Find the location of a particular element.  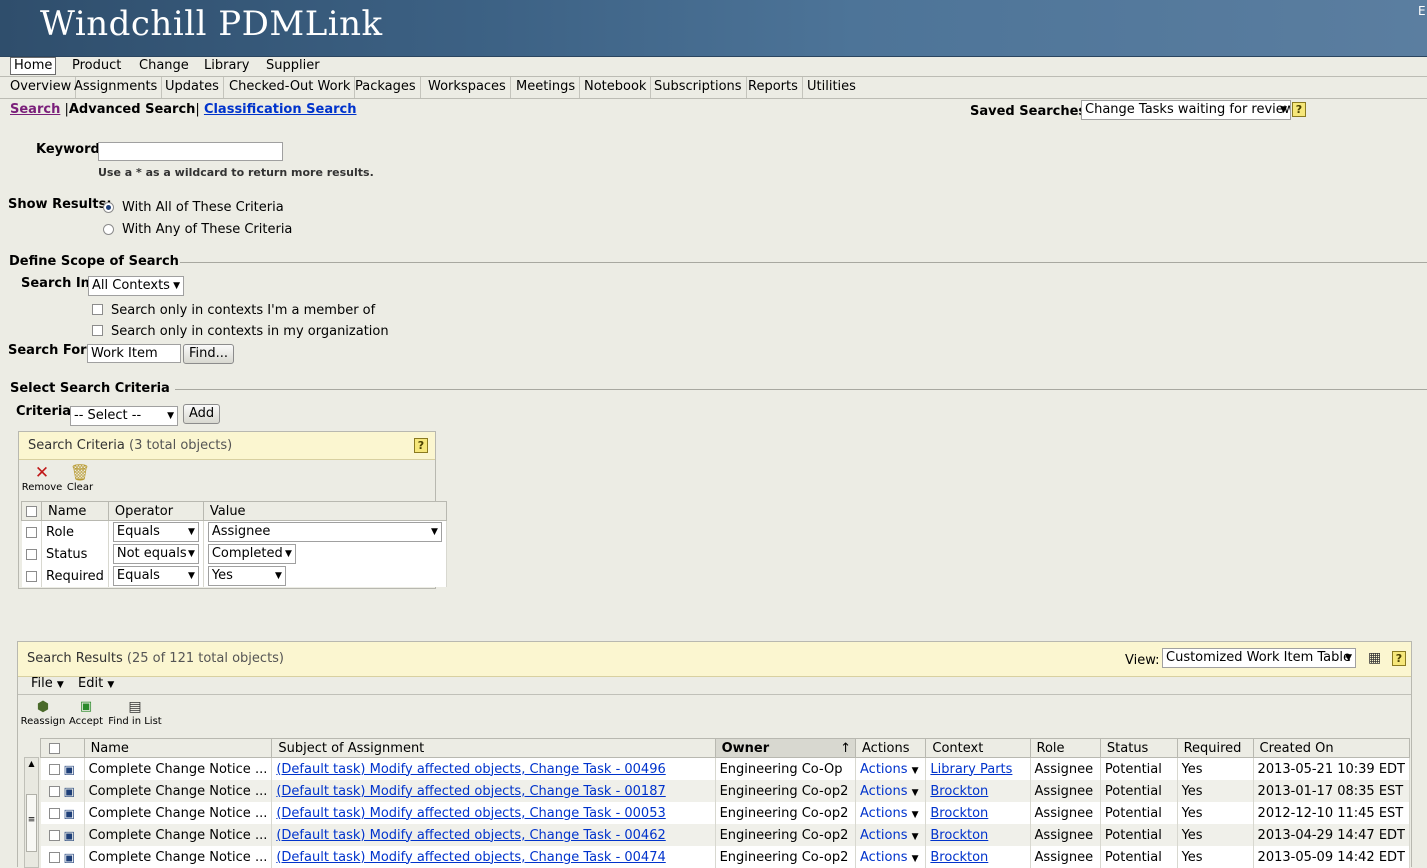

vertical-scrollbar: ▲ ≡ is located at coordinates (31, 812).